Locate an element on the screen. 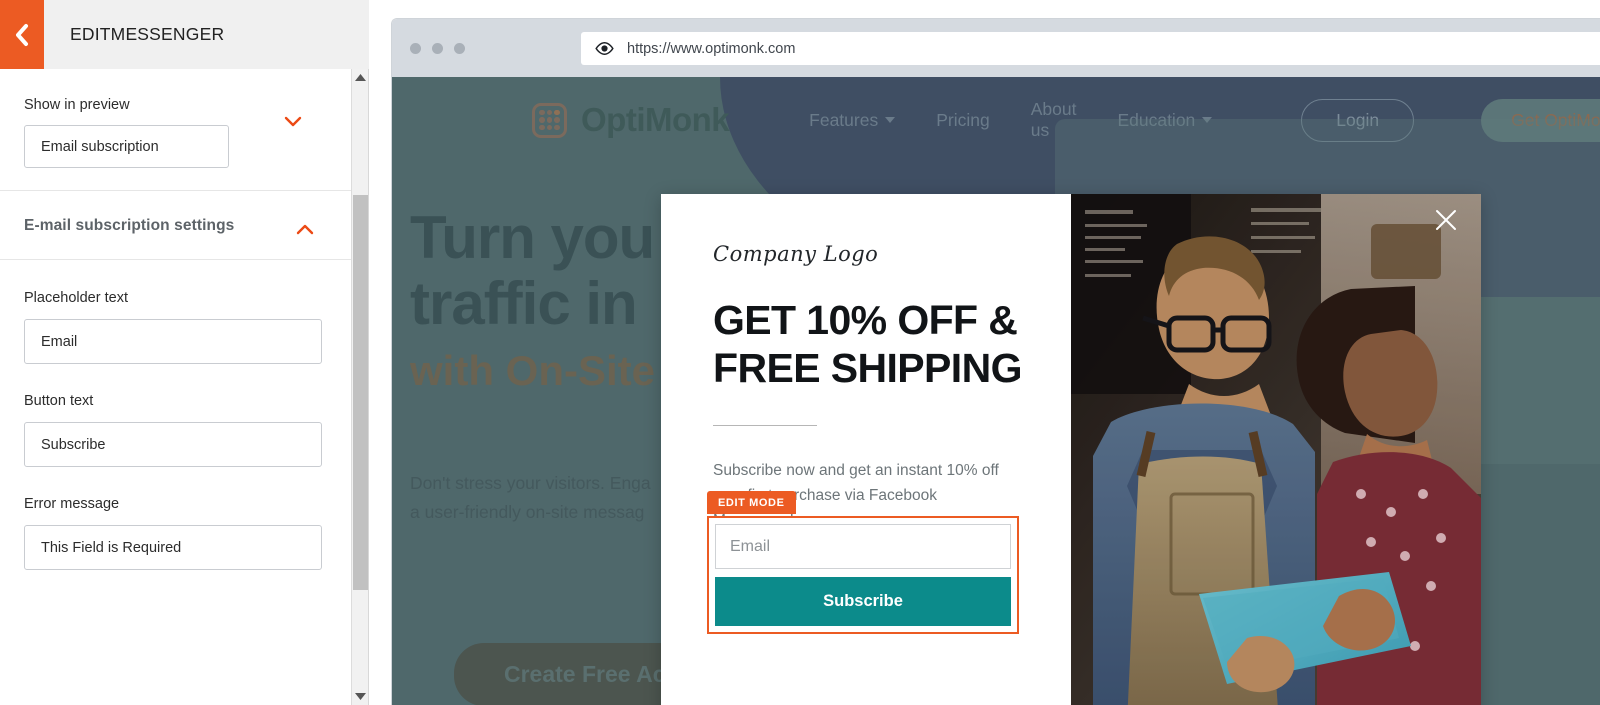 This screenshot has width=1600, height=705. popup-headline: GET 10% OFF & FREE SHIPPING is located at coordinates (872, 344).